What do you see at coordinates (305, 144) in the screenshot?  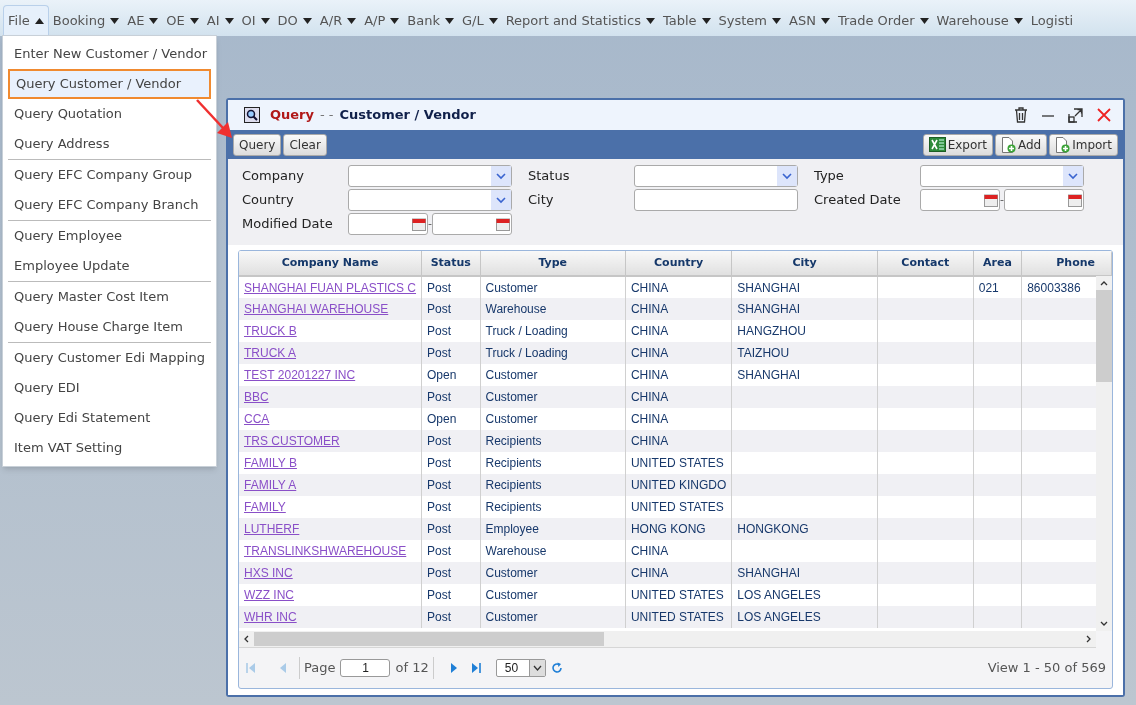 I see `toolbar-button: Clear` at bounding box center [305, 144].